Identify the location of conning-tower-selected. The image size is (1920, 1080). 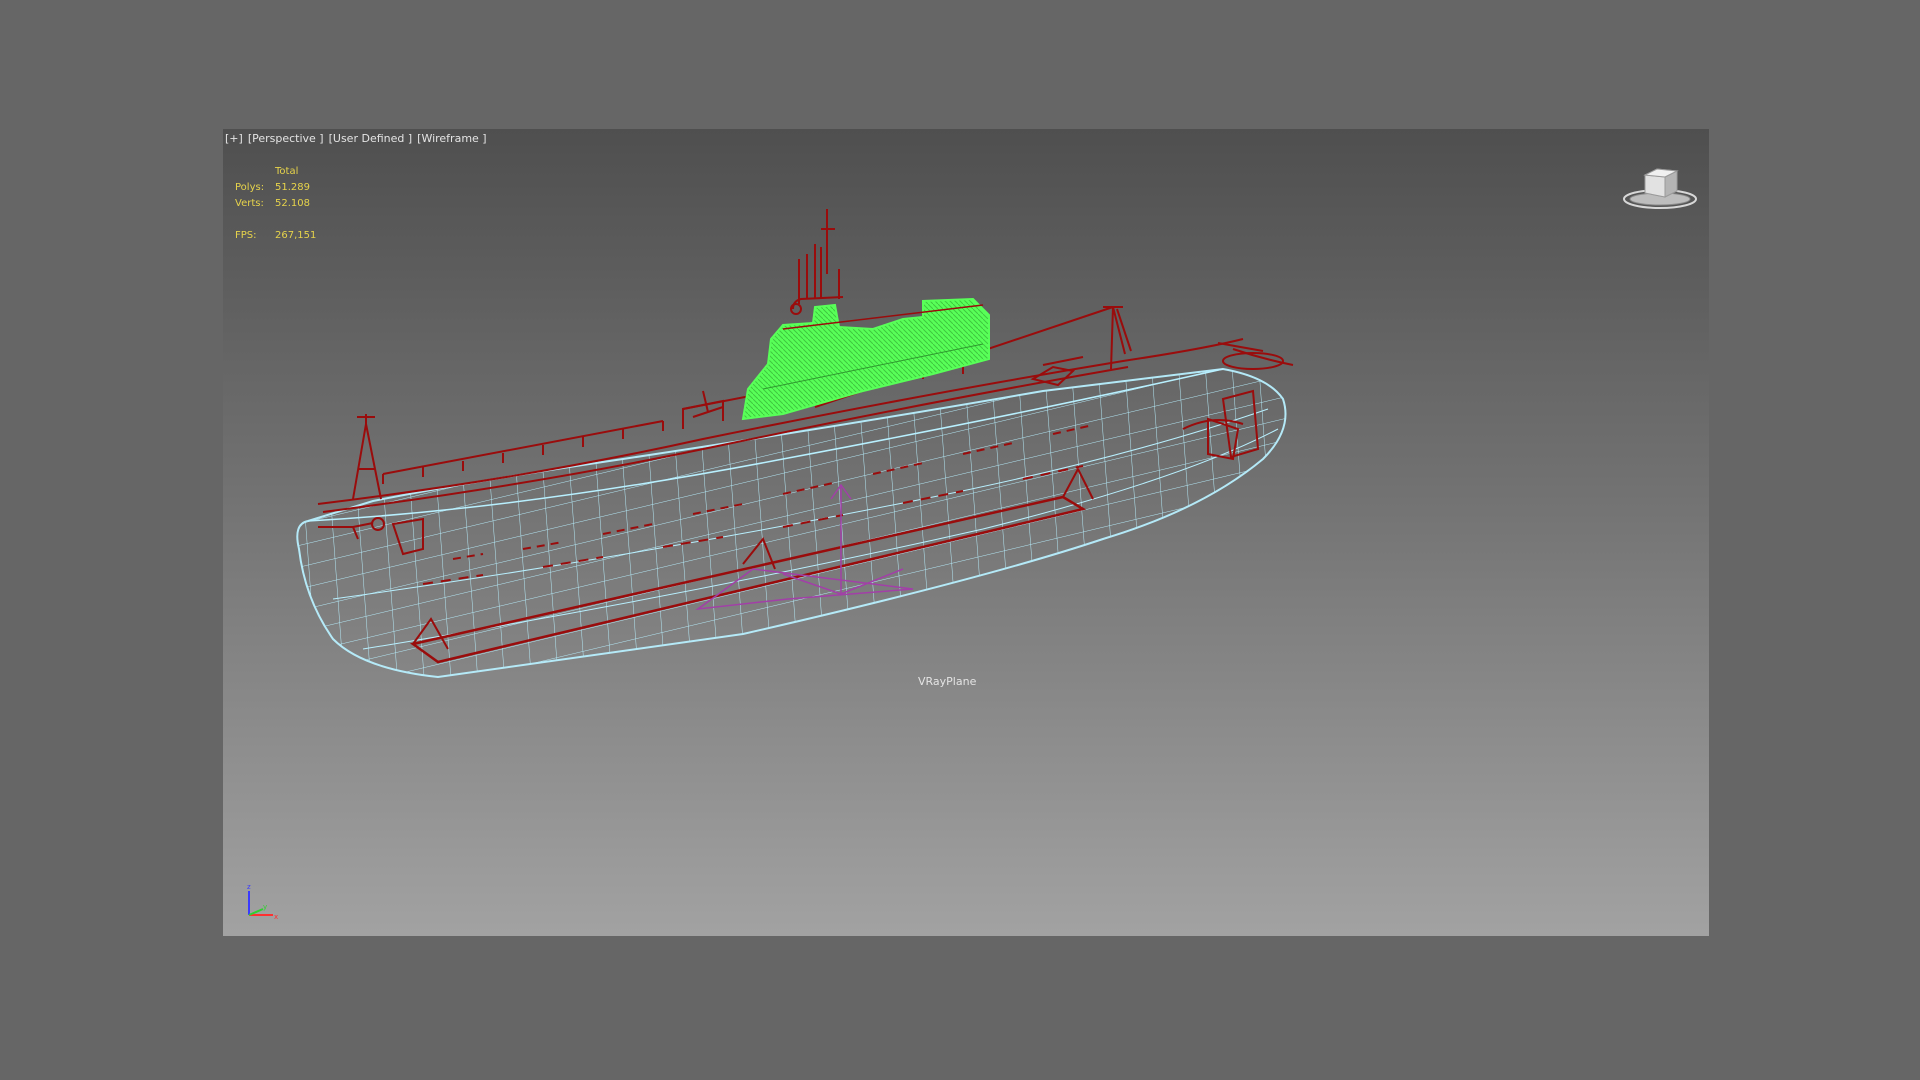
(865, 359).